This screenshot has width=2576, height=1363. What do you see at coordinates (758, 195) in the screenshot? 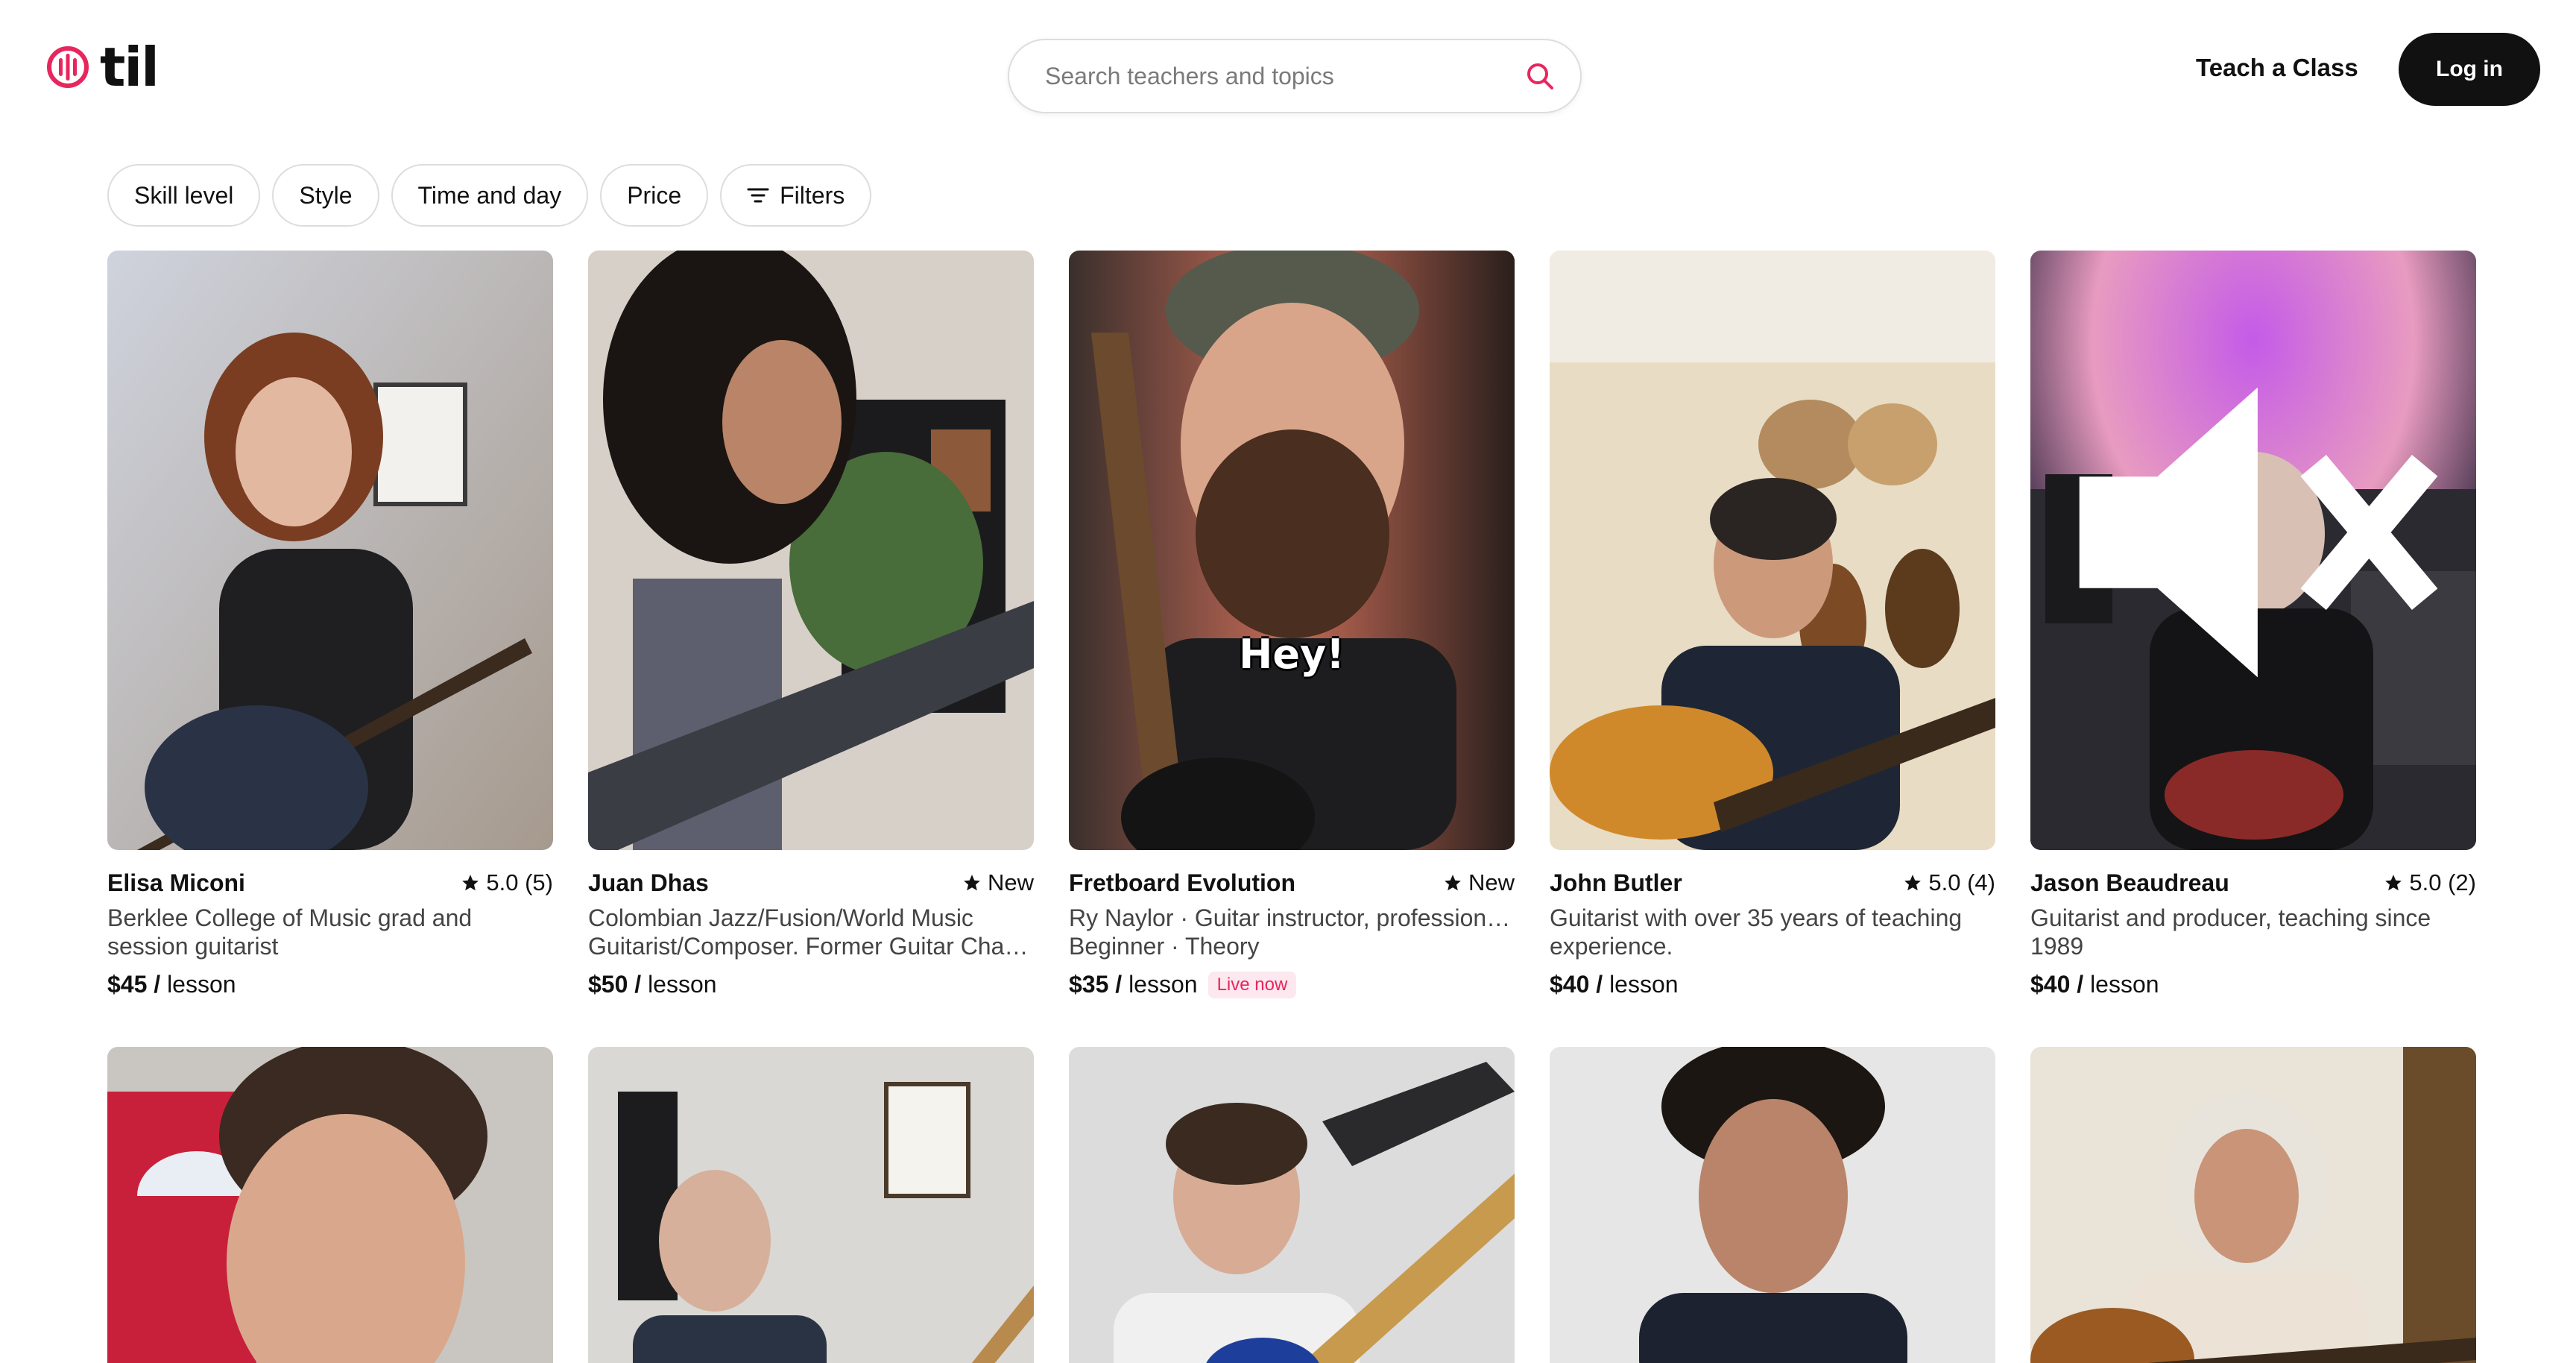
I see `filters-icon` at bounding box center [758, 195].